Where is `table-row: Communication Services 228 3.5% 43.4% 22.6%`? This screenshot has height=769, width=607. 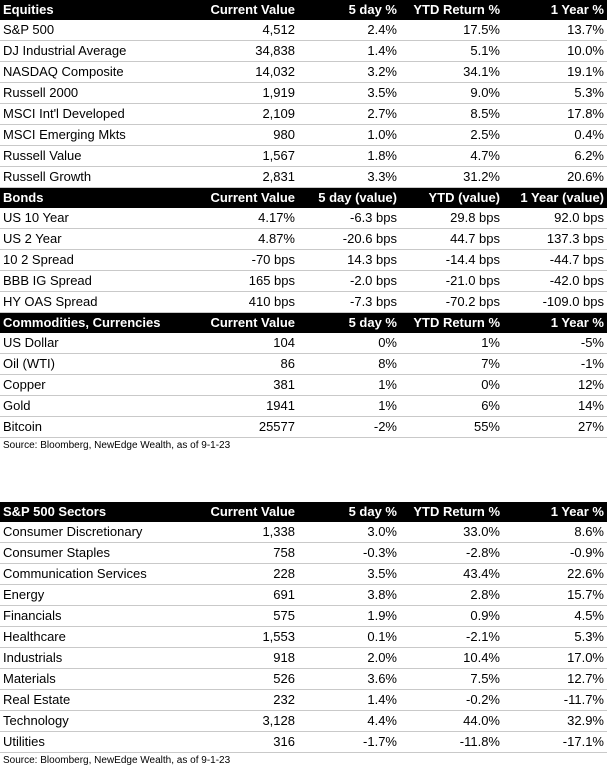 table-row: Communication Services 228 3.5% 43.4% 22.6% is located at coordinates (303, 574).